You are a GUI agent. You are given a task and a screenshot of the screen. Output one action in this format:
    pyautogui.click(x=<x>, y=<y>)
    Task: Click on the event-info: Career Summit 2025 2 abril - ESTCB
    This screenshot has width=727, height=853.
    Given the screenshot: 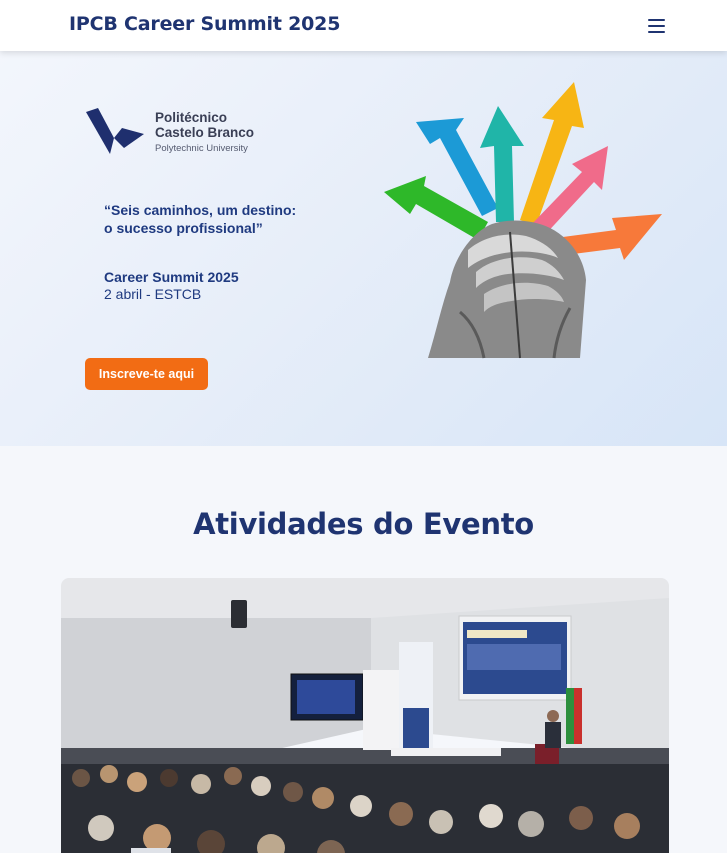 What is the action you would take?
    pyautogui.click(x=171, y=286)
    